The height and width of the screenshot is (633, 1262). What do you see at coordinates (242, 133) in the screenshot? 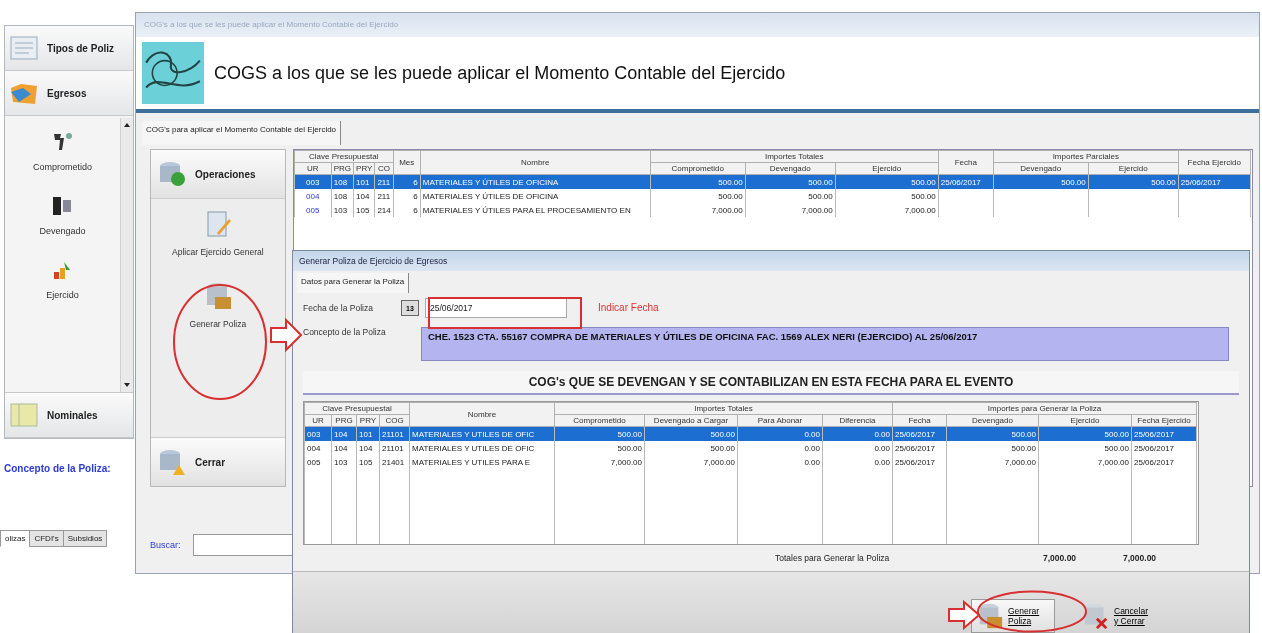
I see `tab: COG's para aplicar el Momento Contable del Ejercido` at bounding box center [242, 133].